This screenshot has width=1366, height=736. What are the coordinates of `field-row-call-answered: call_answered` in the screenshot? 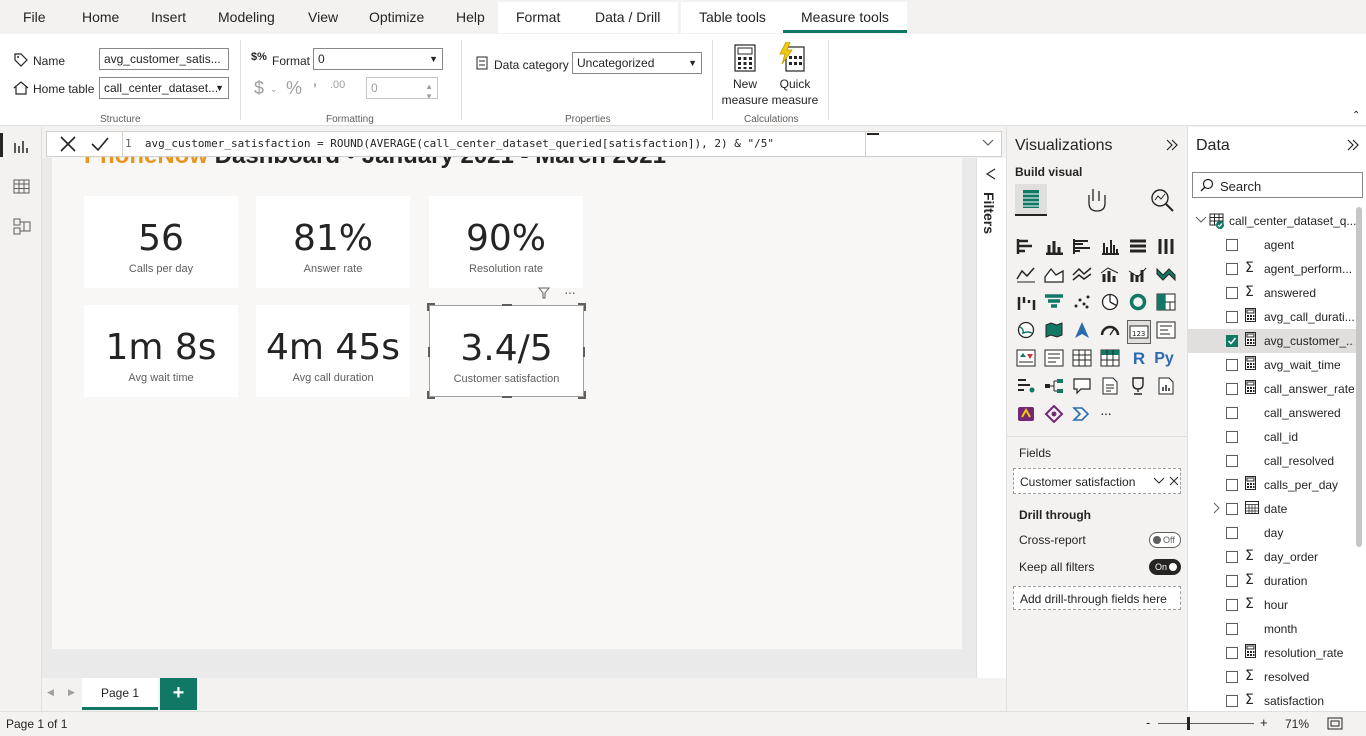 It's located at (1273, 413).